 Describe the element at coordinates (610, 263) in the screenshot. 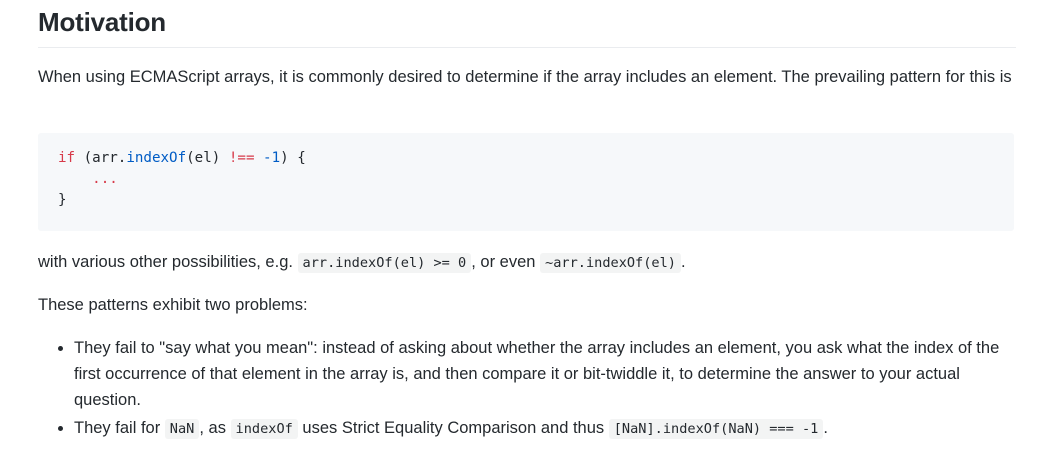

I see `inline-code: ~arr.indexOf(el)` at that location.